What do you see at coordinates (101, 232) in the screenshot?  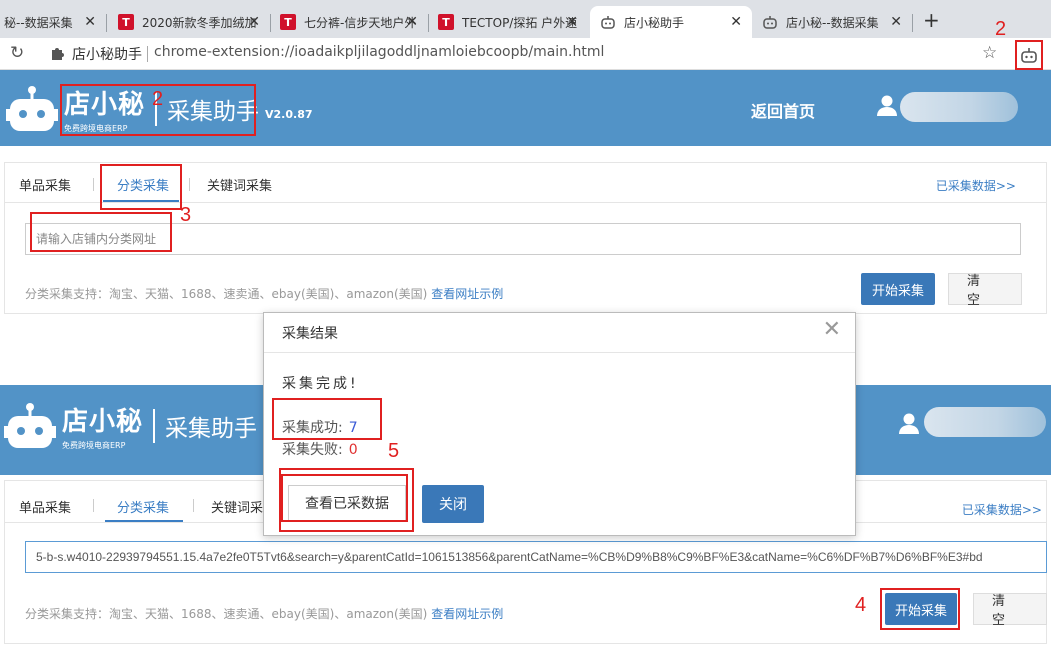 I see `highlight-url-input` at bounding box center [101, 232].